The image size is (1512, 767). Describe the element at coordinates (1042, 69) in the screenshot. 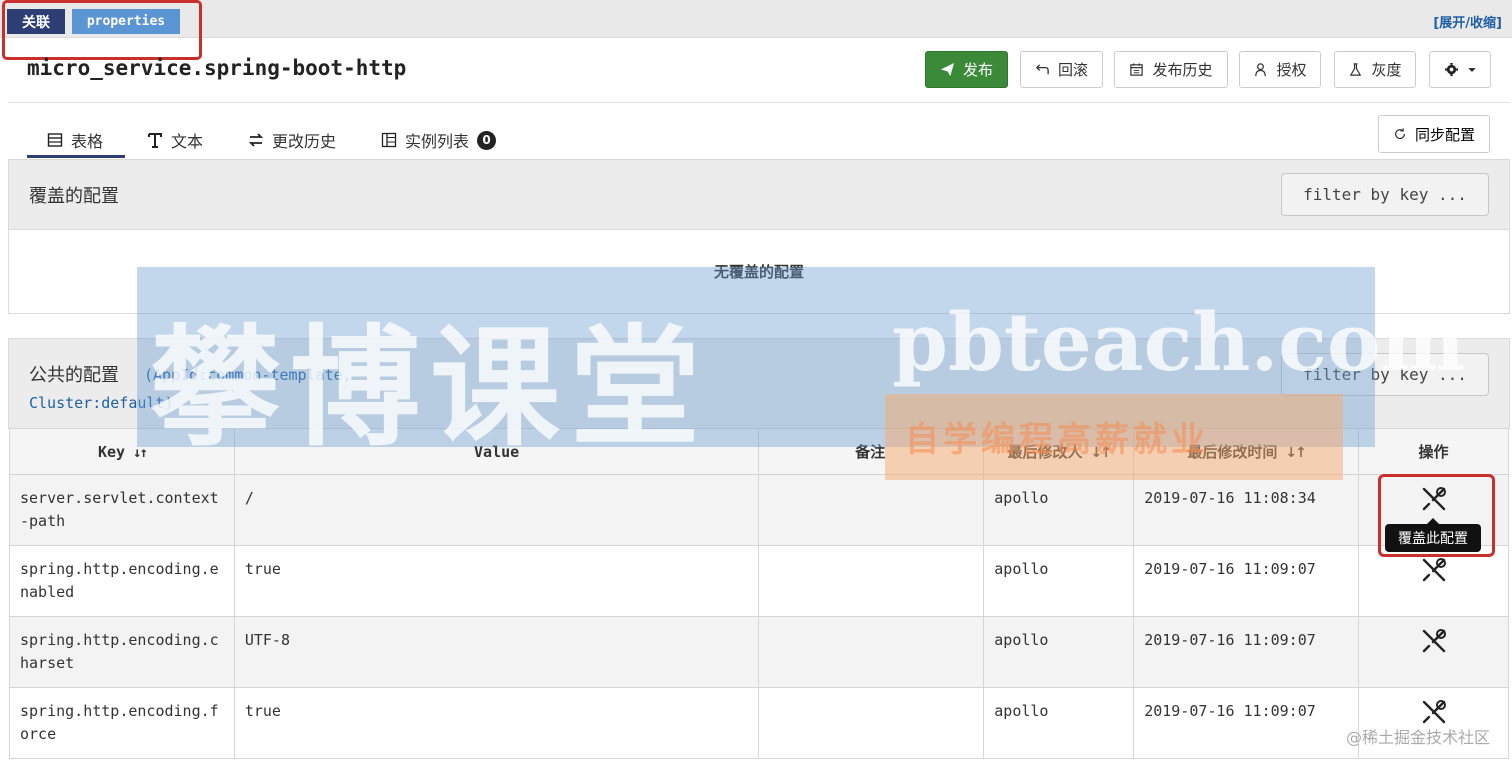

I see `rollback-icon` at that location.